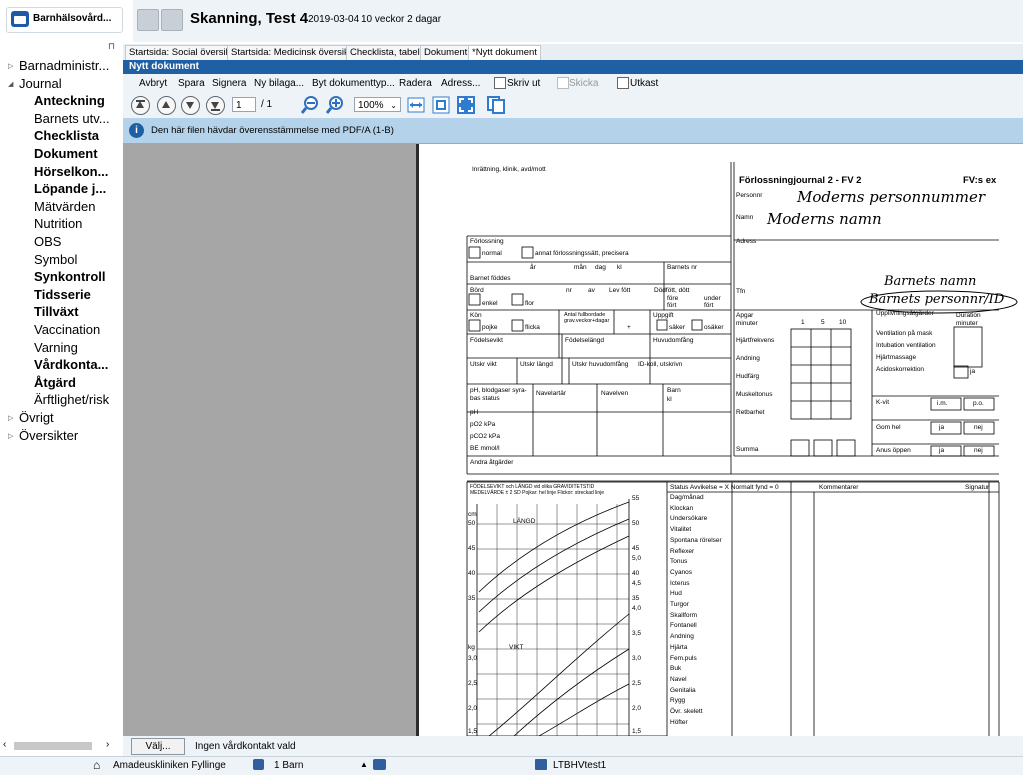 The height and width of the screenshot is (775, 1023). Describe the element at coordinates (679, 604) in the screenshot. I see `doc-status-item: Turgor` at that location.